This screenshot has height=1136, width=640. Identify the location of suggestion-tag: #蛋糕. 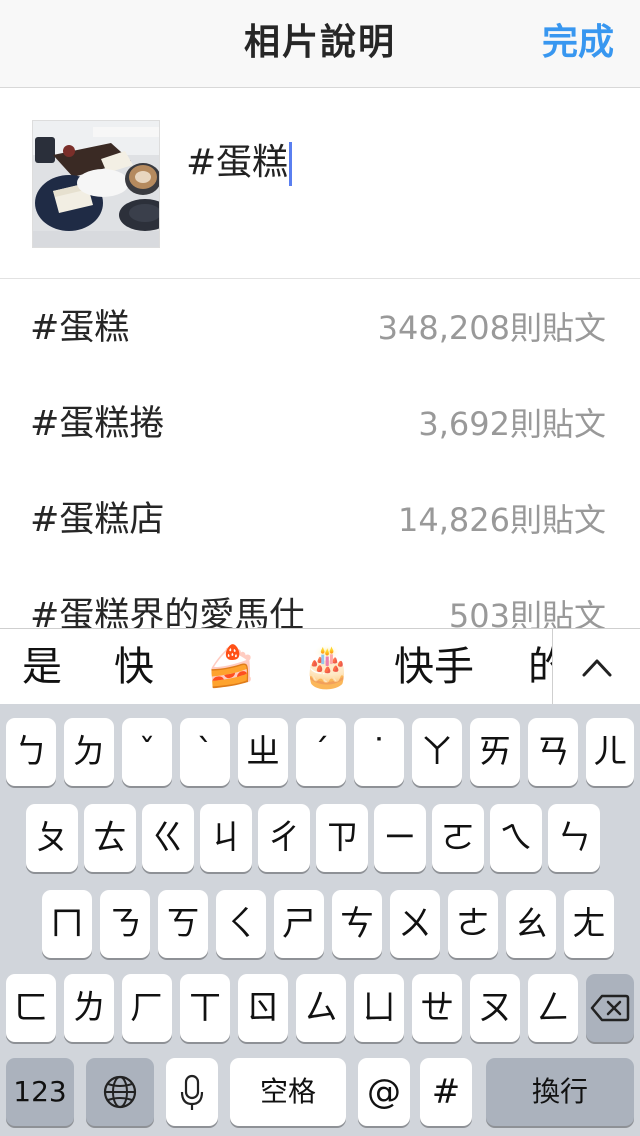
(80, 328).